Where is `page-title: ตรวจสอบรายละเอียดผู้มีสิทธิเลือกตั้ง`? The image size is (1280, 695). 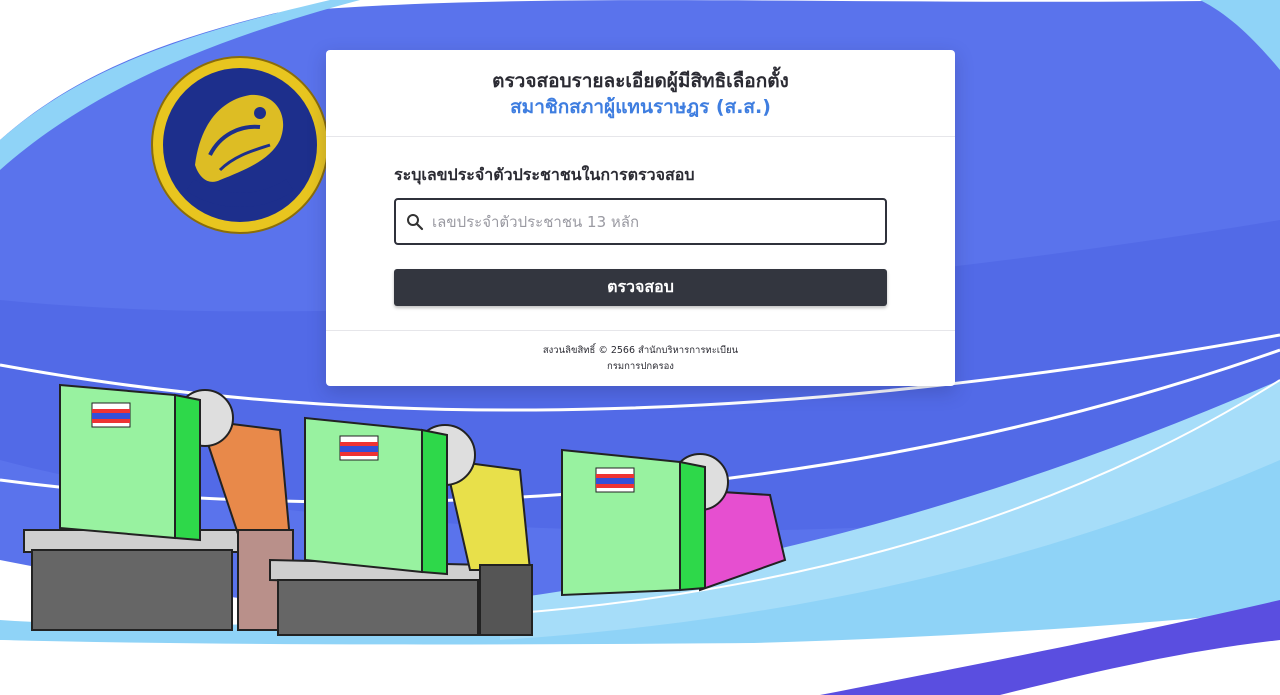 page-title: ตรวจสอบรายละเอียดผู้มีสิทธิเลือกตั้ง is located at coordinates (640, 81).